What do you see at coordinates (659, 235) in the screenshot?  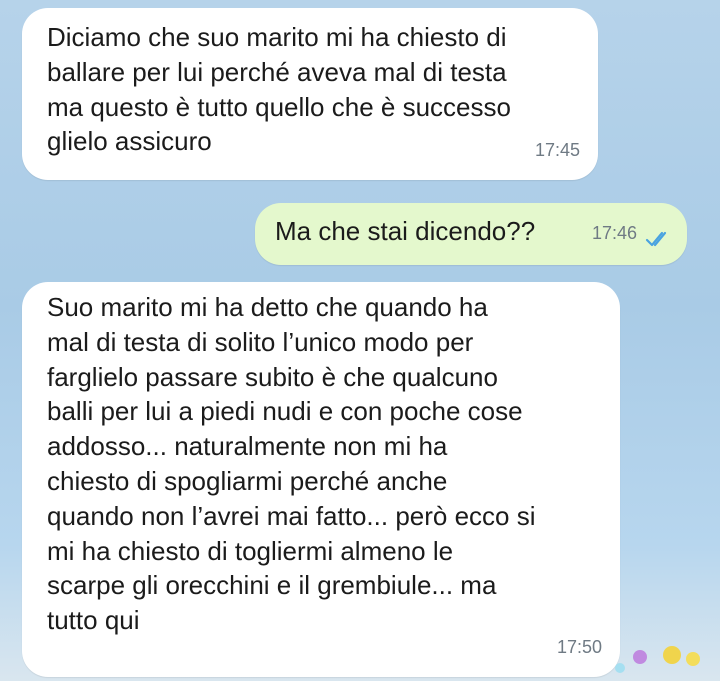 I see `double-check-icon` at bounding box center [659, 235].